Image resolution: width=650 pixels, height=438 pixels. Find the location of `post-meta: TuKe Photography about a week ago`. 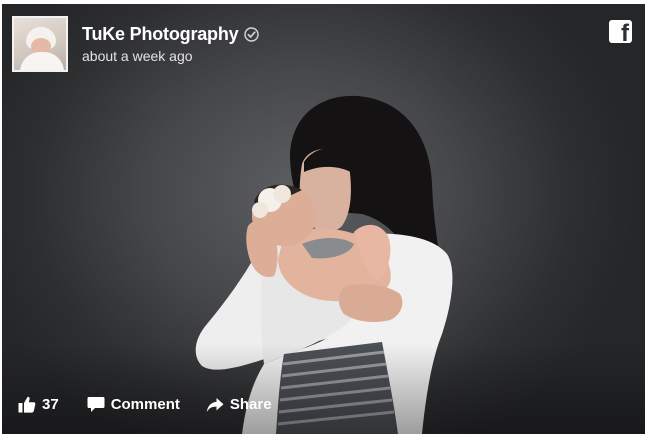

post-meta: TuKe Photography about a week ago is located at coordinates (171, 44).